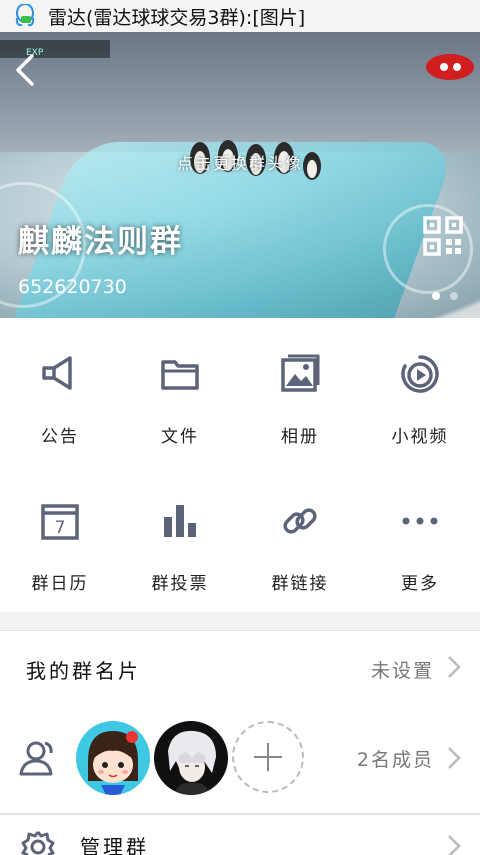 This screenshot has width=480, height=855. Describe the element at coordinates (420, 521) in the screenshot. I see `more-dots-icon` at that location.